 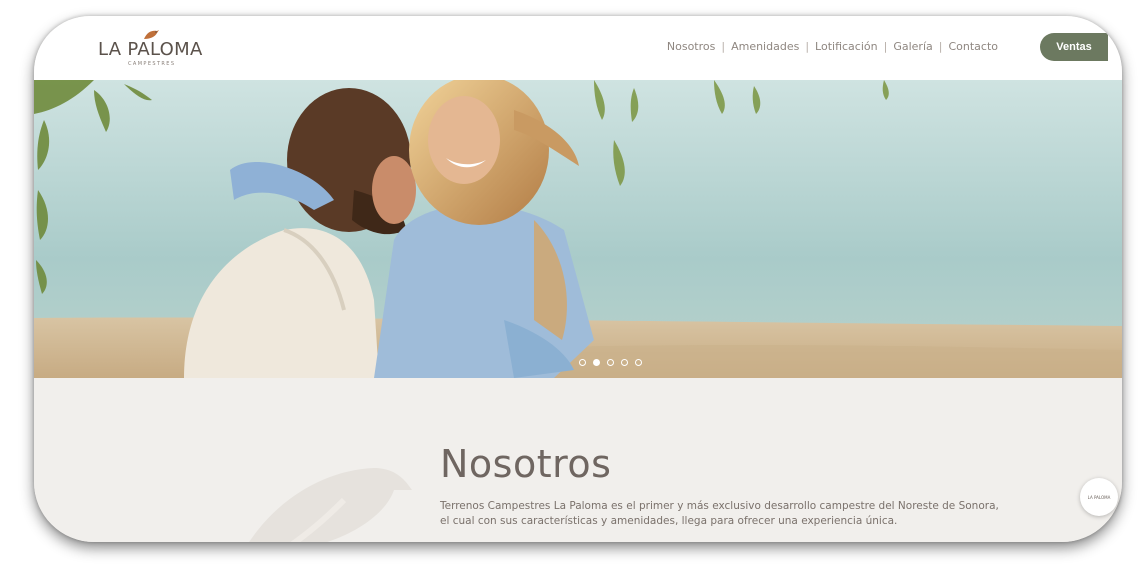 I want to click on about-title: Nosotros, so click(x=526, y=464).